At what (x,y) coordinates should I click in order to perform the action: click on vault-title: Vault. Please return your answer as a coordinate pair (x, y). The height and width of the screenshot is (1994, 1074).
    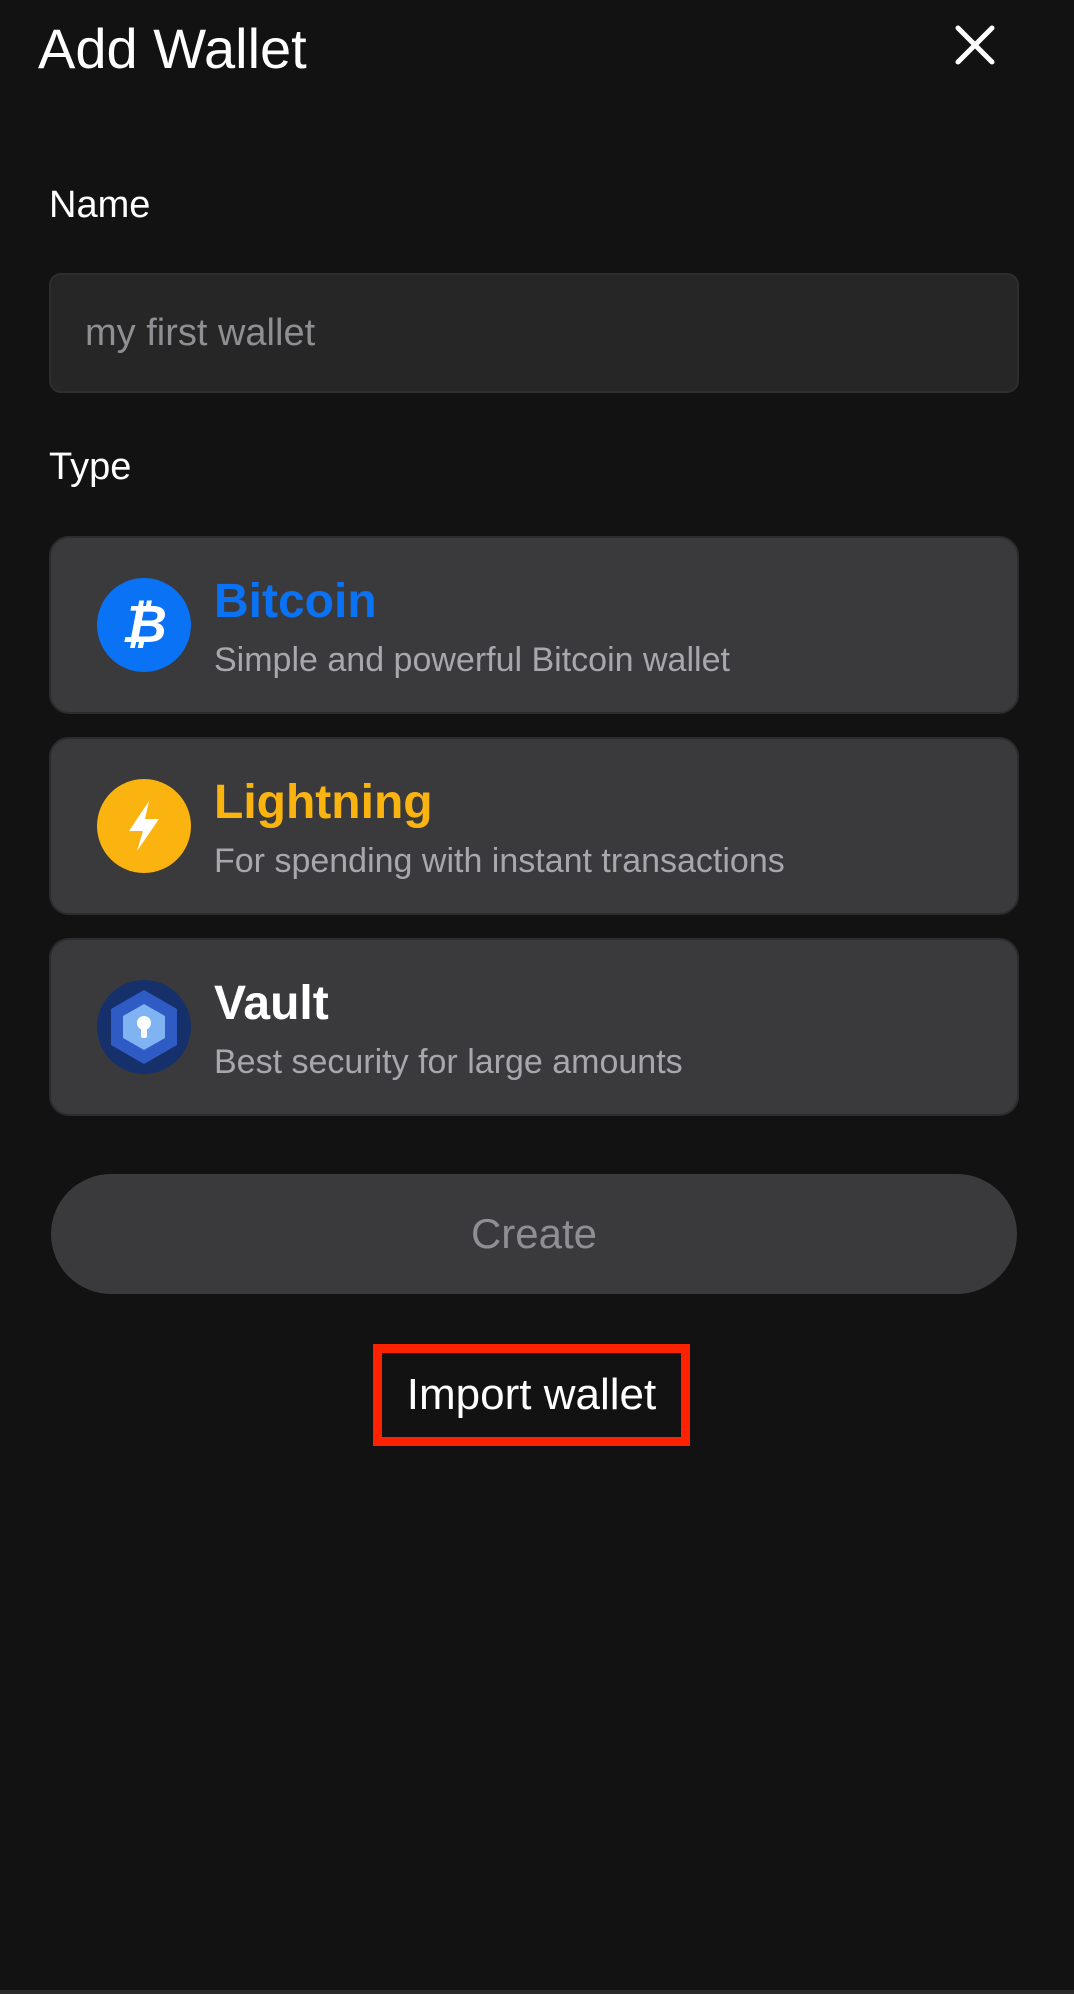
    Looking at the image, I should click on (271, 1003).